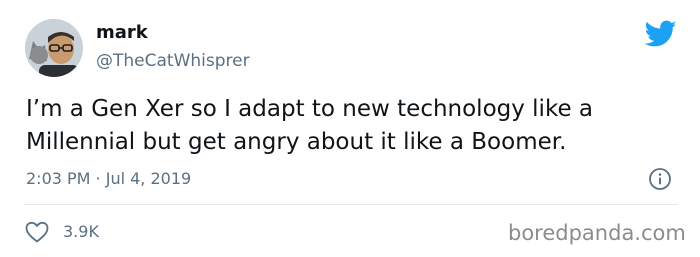  I want to click on like-count: 3.9K, so click(81, 231).